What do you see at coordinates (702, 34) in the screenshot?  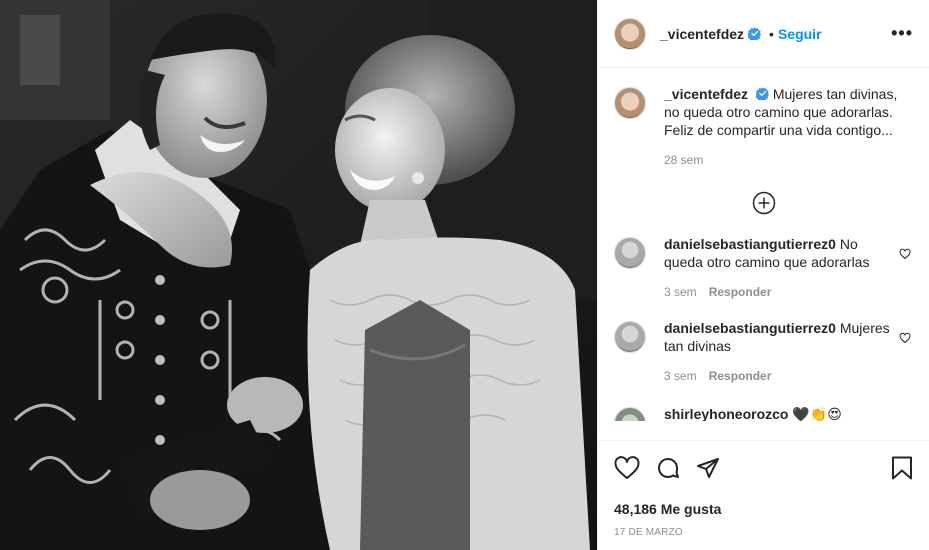 I see `author-username: _vicentefdez` at bounding box center [702, 34].